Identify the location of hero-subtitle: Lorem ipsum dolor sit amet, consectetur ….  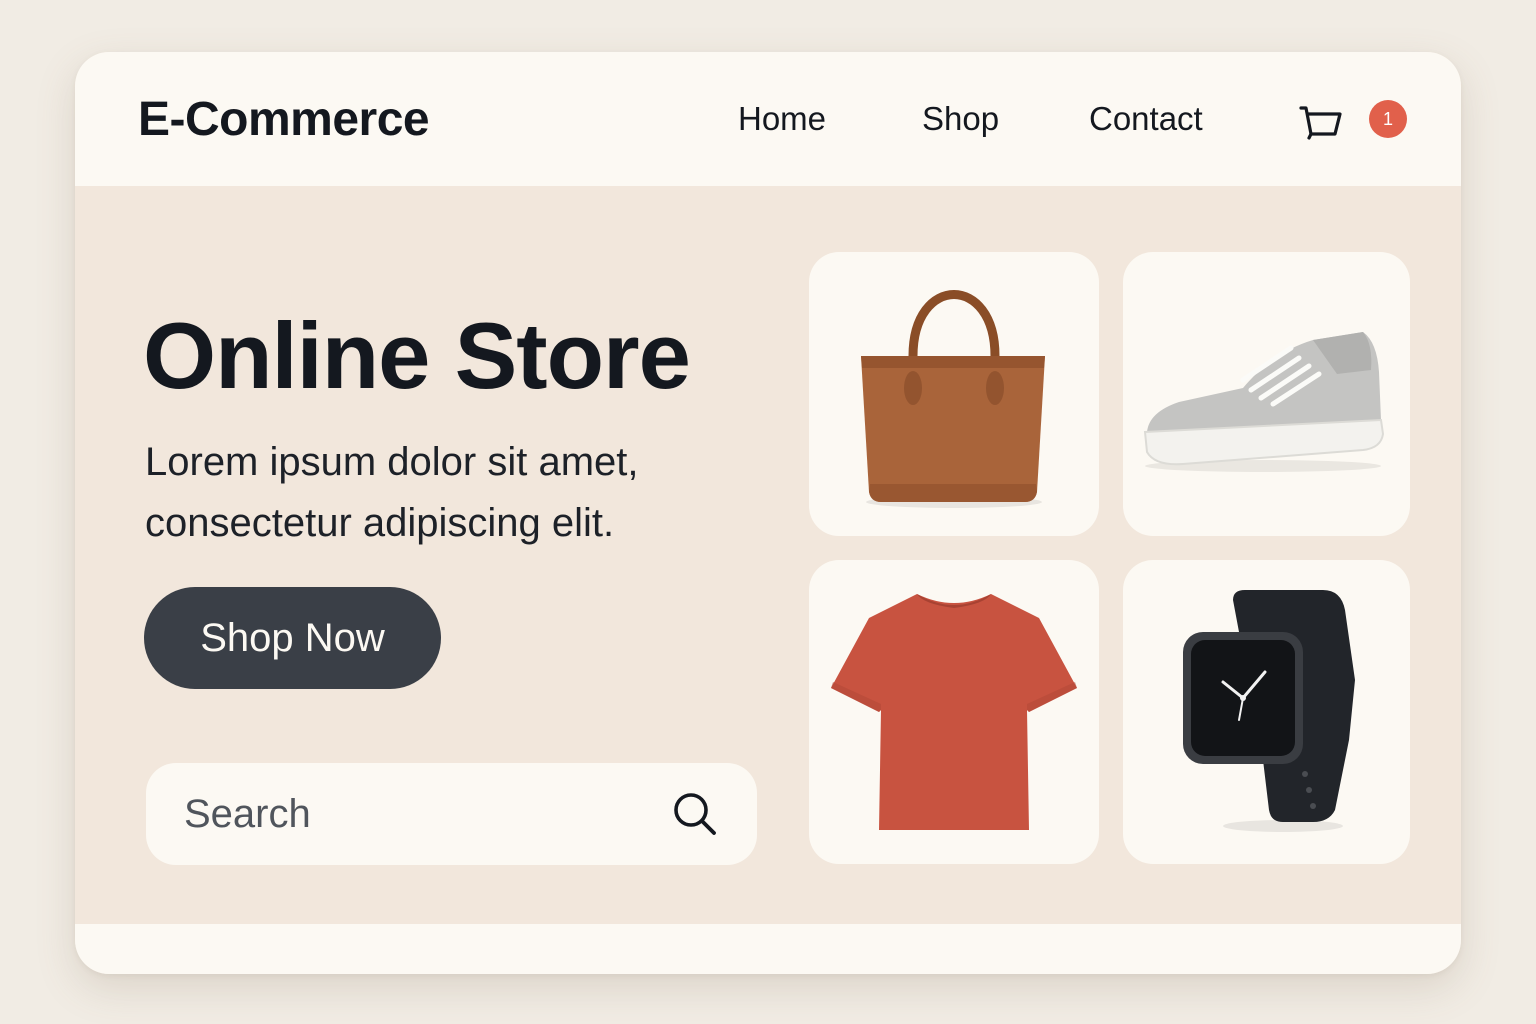
(455, 493).